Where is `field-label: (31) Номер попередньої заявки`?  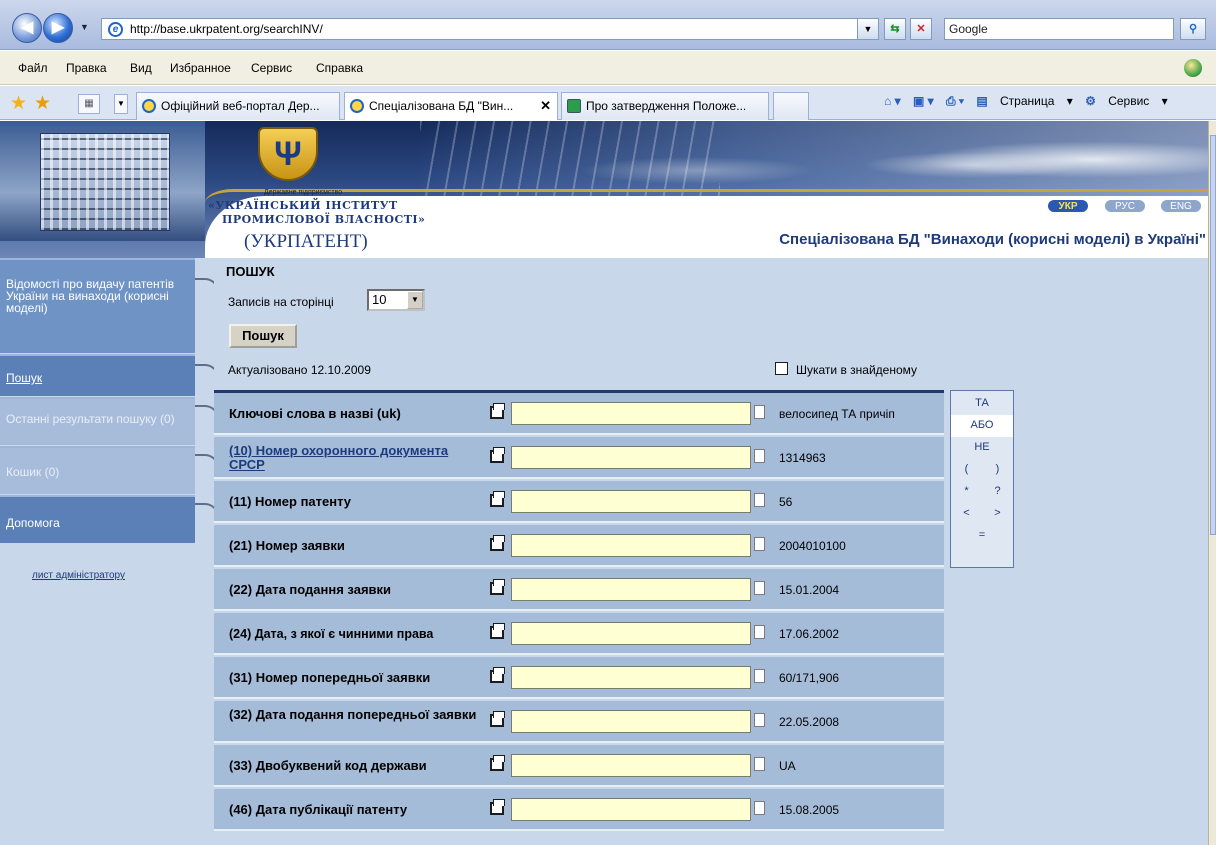
field-label: (31) Номер попередньої заявки is located at coordinates (330, 677).